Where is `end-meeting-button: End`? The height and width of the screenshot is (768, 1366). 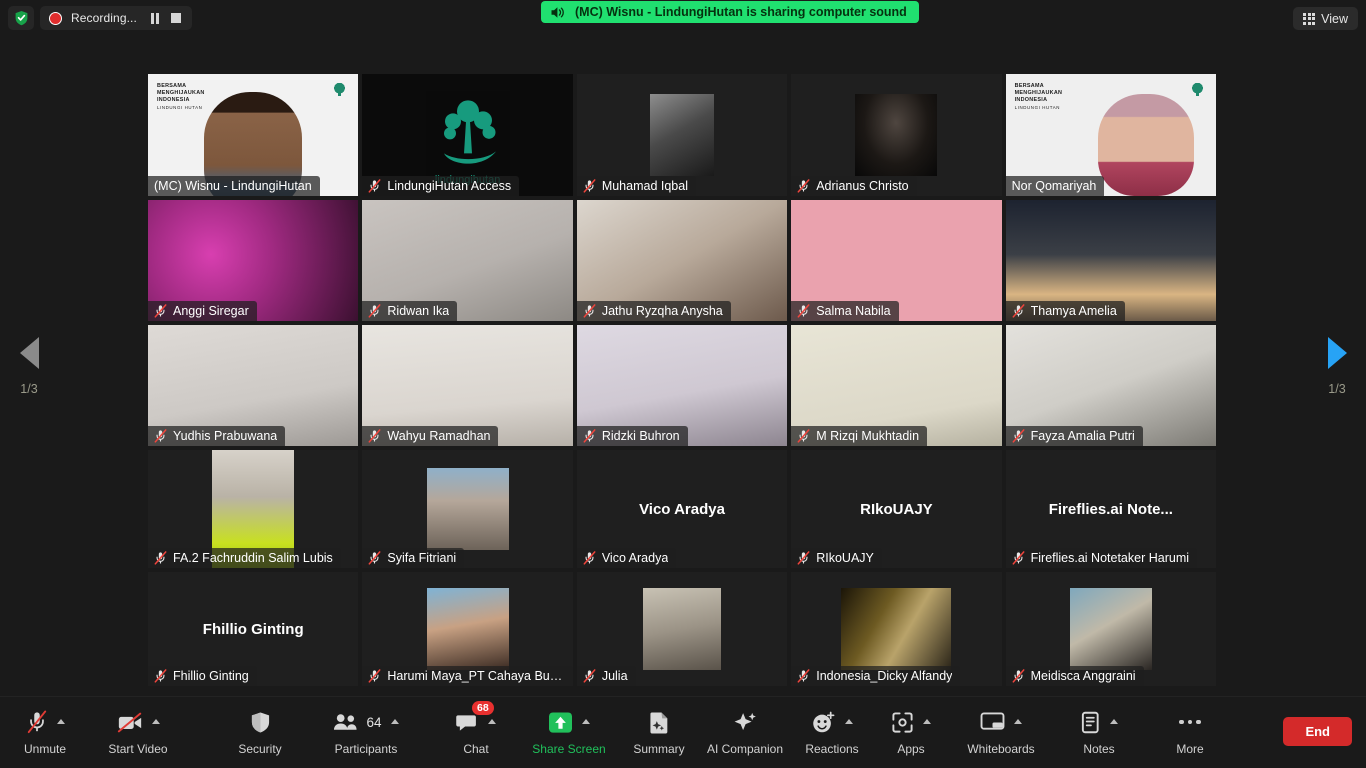 end-meeting-button: End is located at coordinates (1317, 731).